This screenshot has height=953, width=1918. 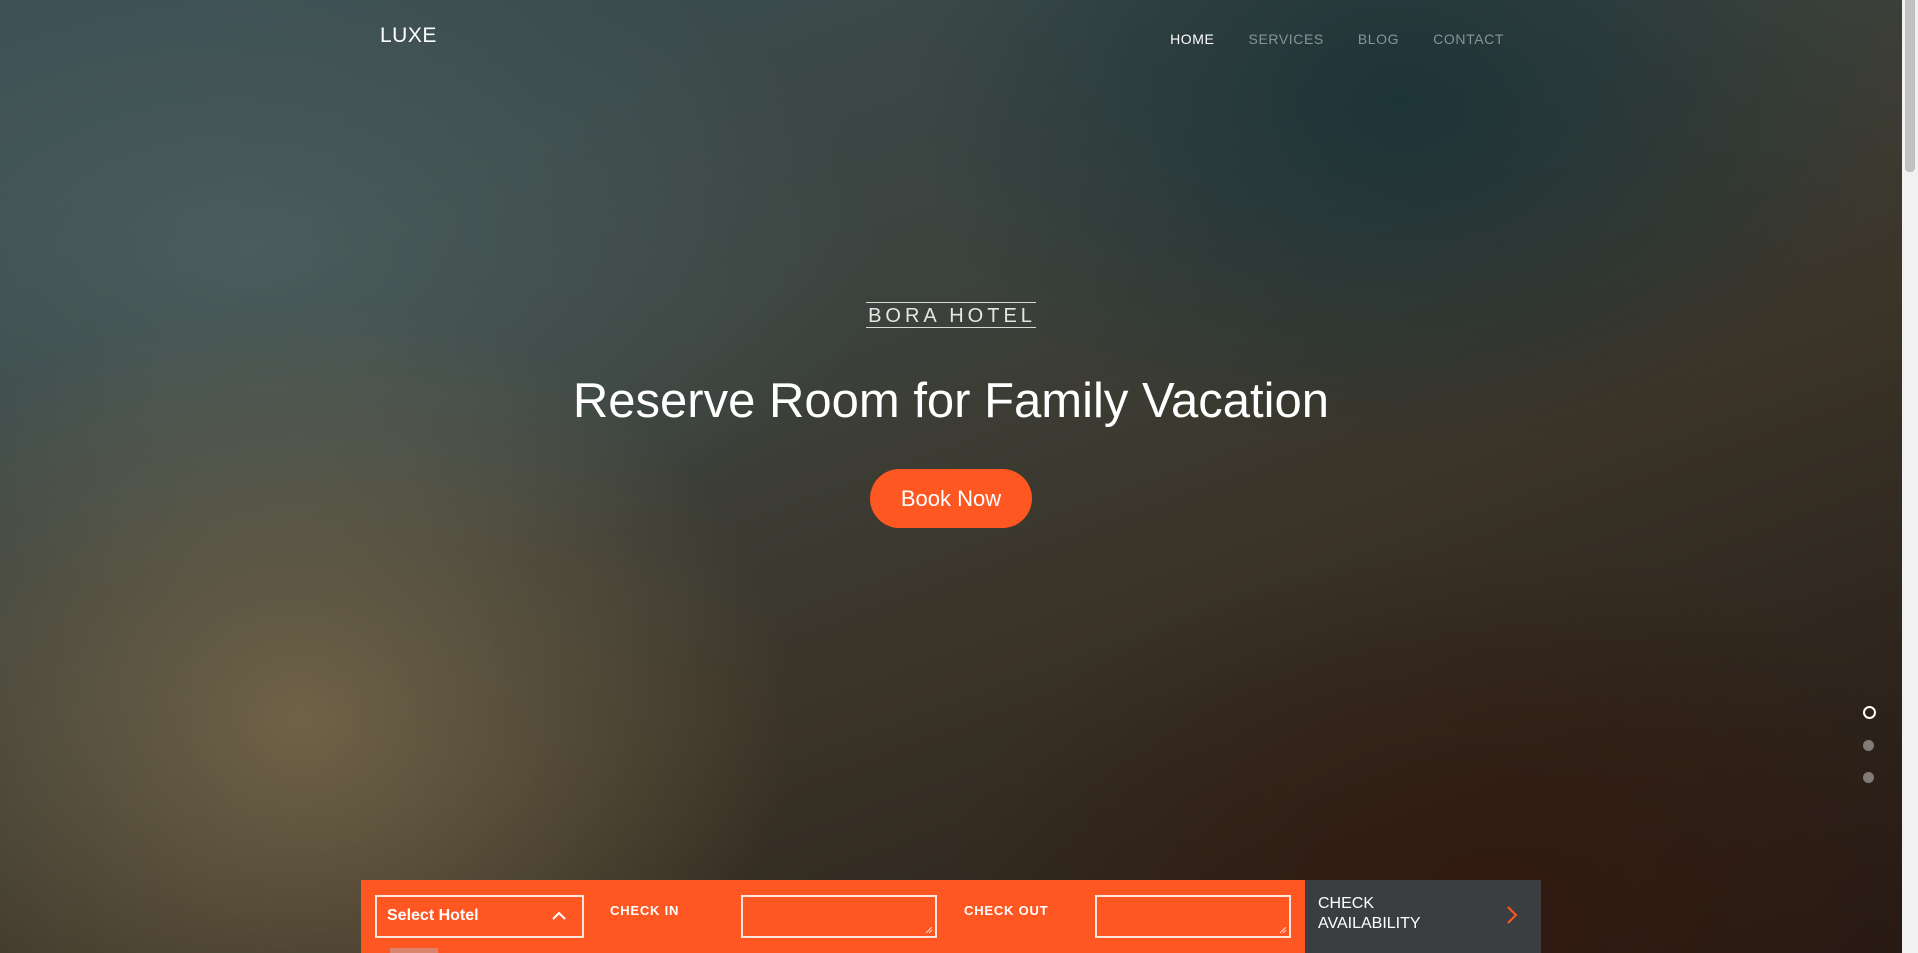 I want to click on slider-pagination, so click(x=1869, y=755).